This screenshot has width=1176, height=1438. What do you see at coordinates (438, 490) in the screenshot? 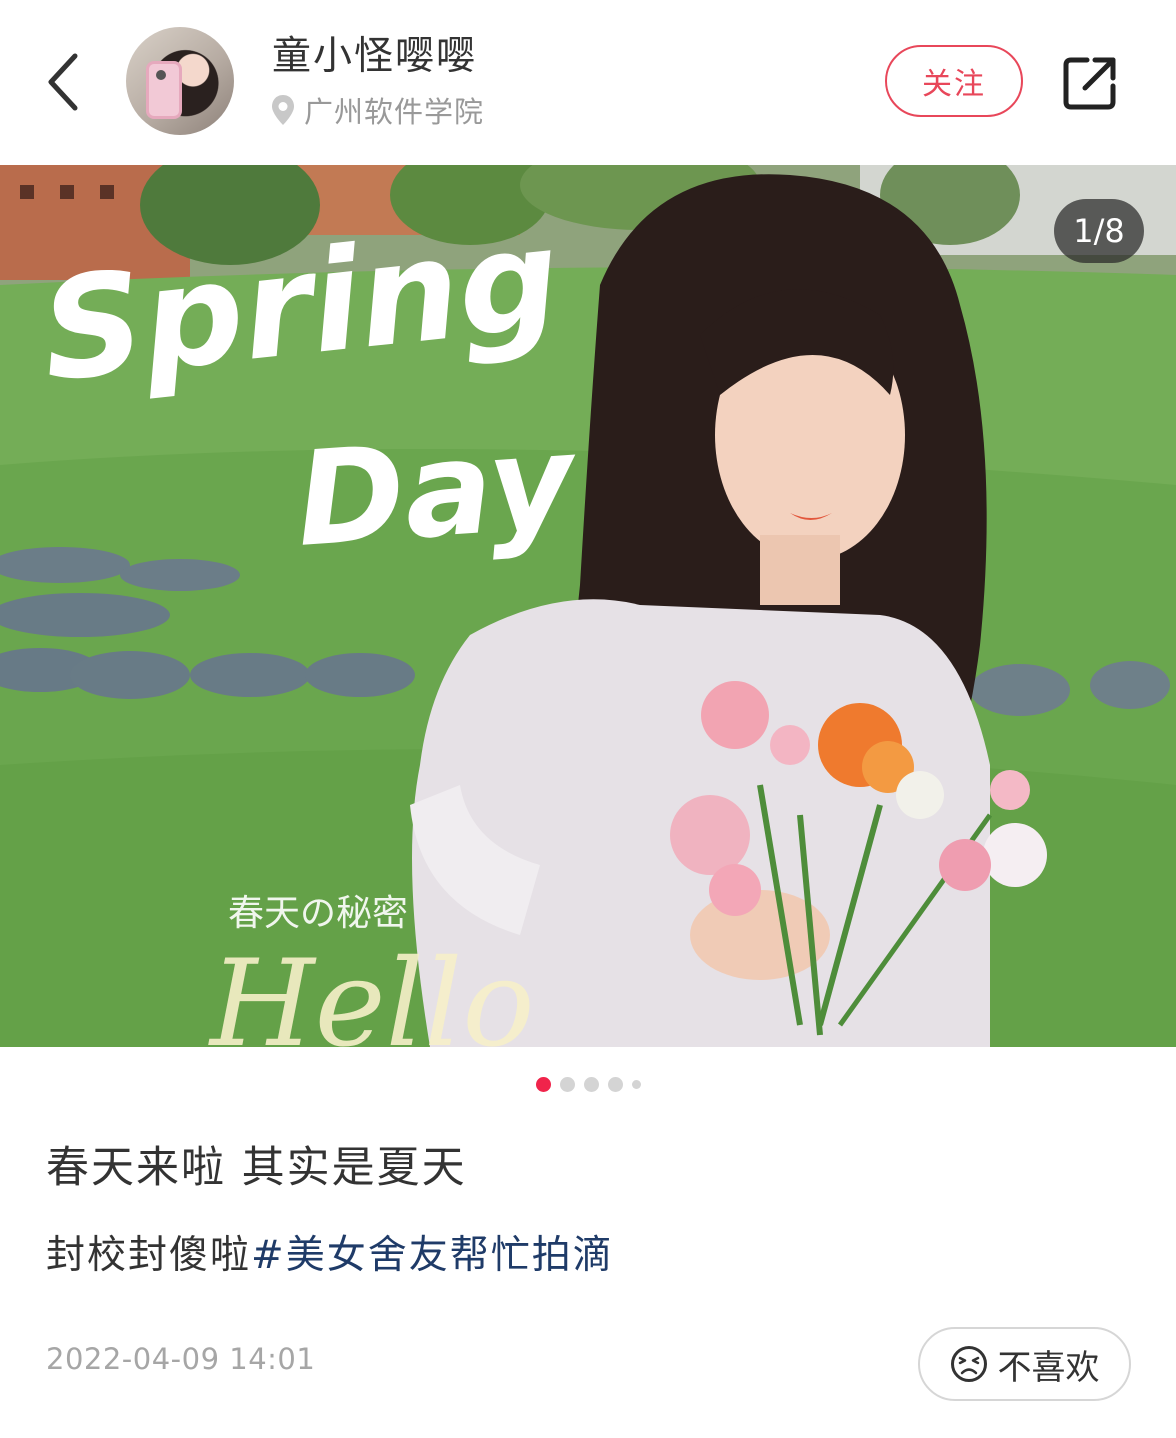
I see `overlay-day-text: Day` at bounding box center [438, 490].